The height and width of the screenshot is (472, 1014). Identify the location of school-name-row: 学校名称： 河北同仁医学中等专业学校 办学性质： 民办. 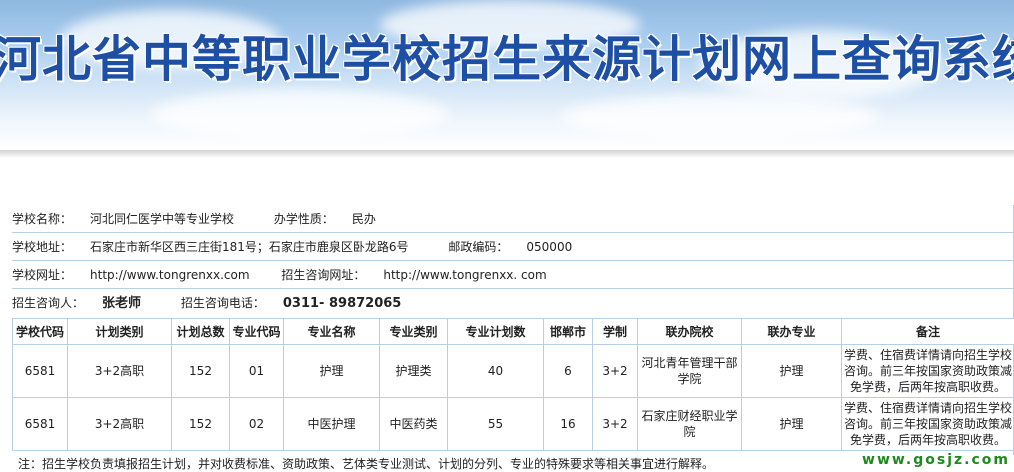
(513, 219).